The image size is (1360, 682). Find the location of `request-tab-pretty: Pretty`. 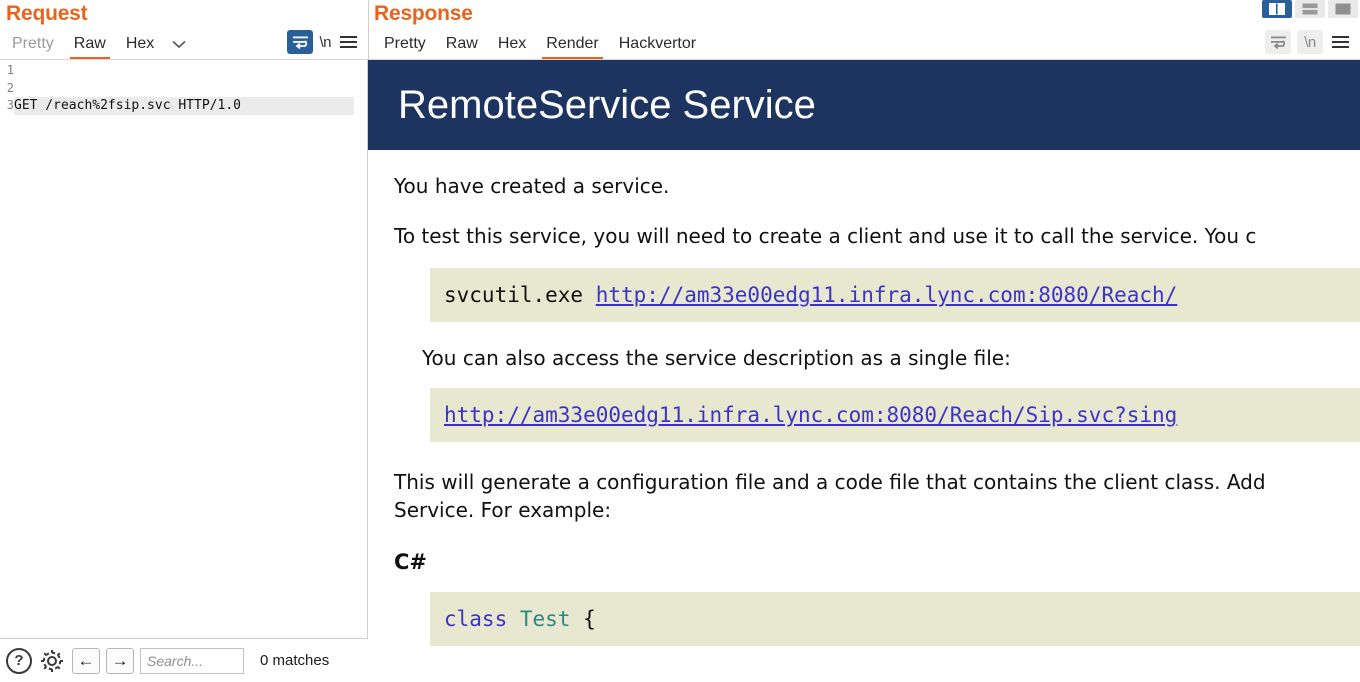

request-tab-pretty: Pretty is located at coordinates (33, 46).